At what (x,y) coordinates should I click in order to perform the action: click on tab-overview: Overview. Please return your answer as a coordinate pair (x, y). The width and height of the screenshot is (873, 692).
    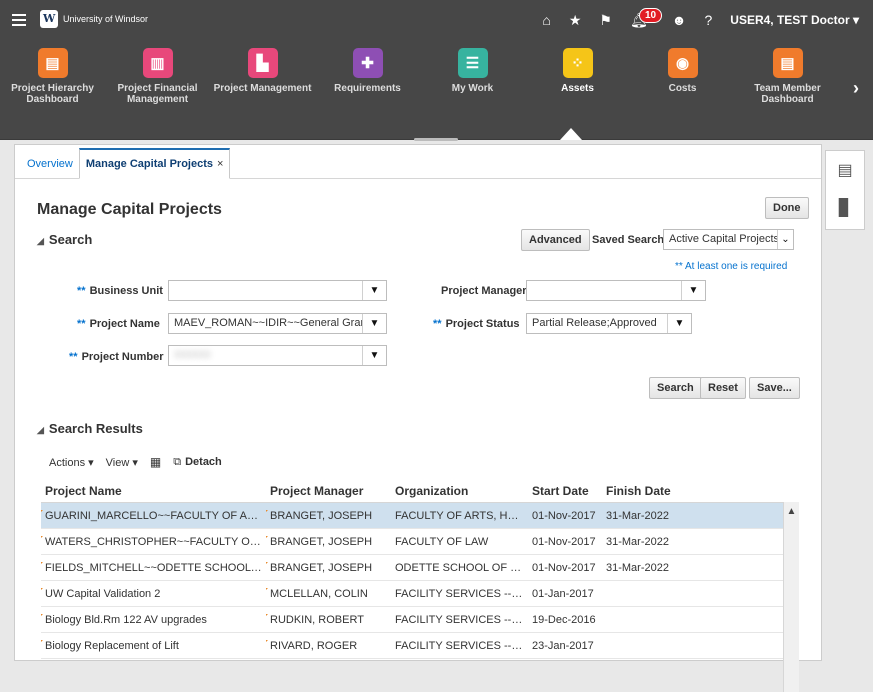
    Looking at the image, I should click on (50, 164).